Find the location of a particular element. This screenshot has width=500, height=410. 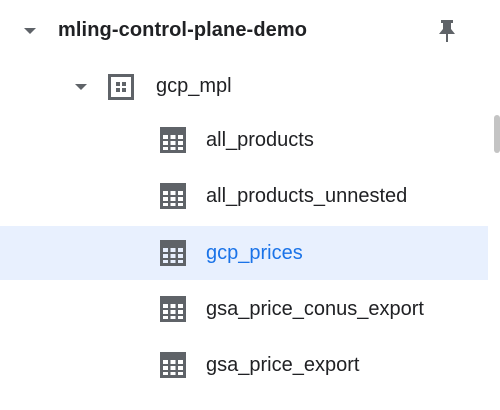

project-row: mling-control-plane-demo is located at coordinates (244, 30).